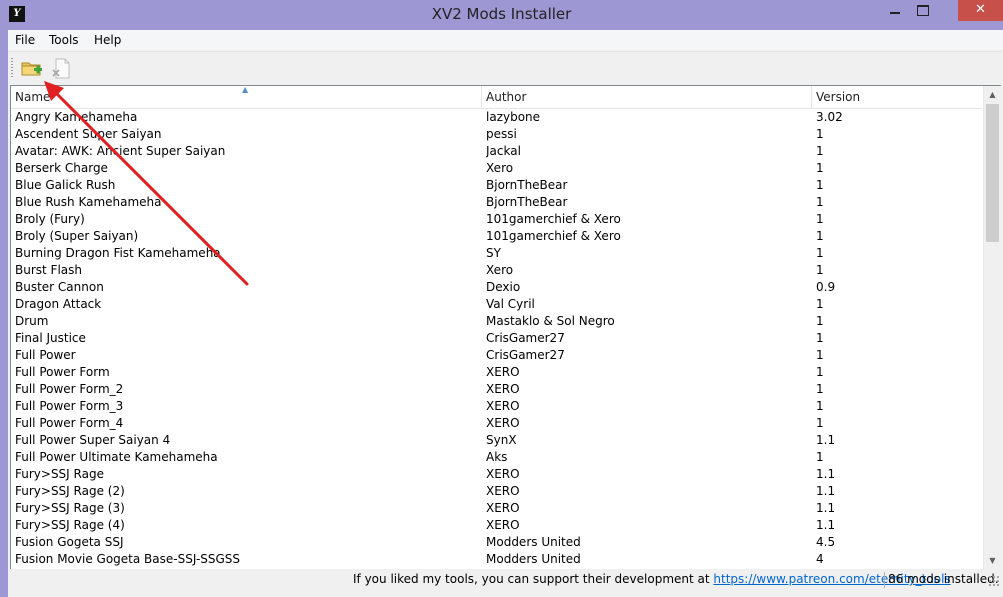 The image size is (1003, 597). I want to click on mod-author-cell: SY, so click(493, 253).